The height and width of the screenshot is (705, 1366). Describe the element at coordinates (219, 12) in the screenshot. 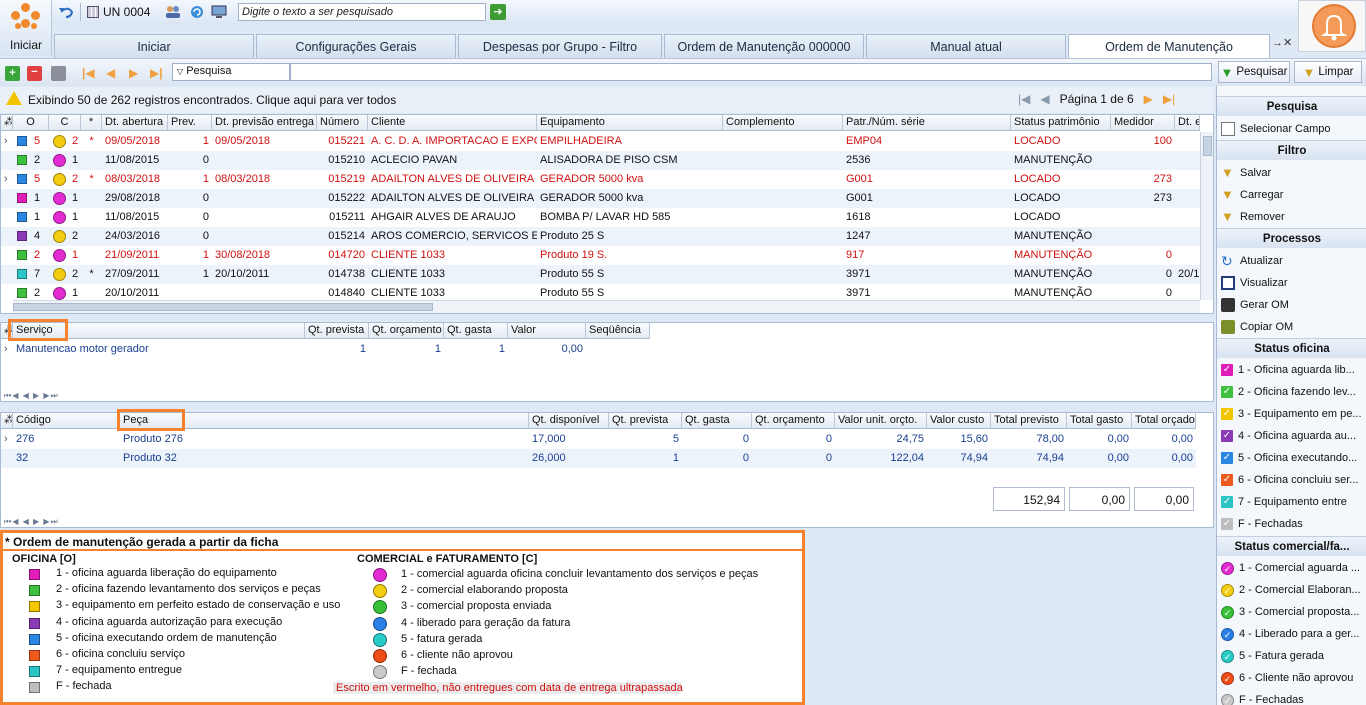

I see `monitor-icon` at that location.